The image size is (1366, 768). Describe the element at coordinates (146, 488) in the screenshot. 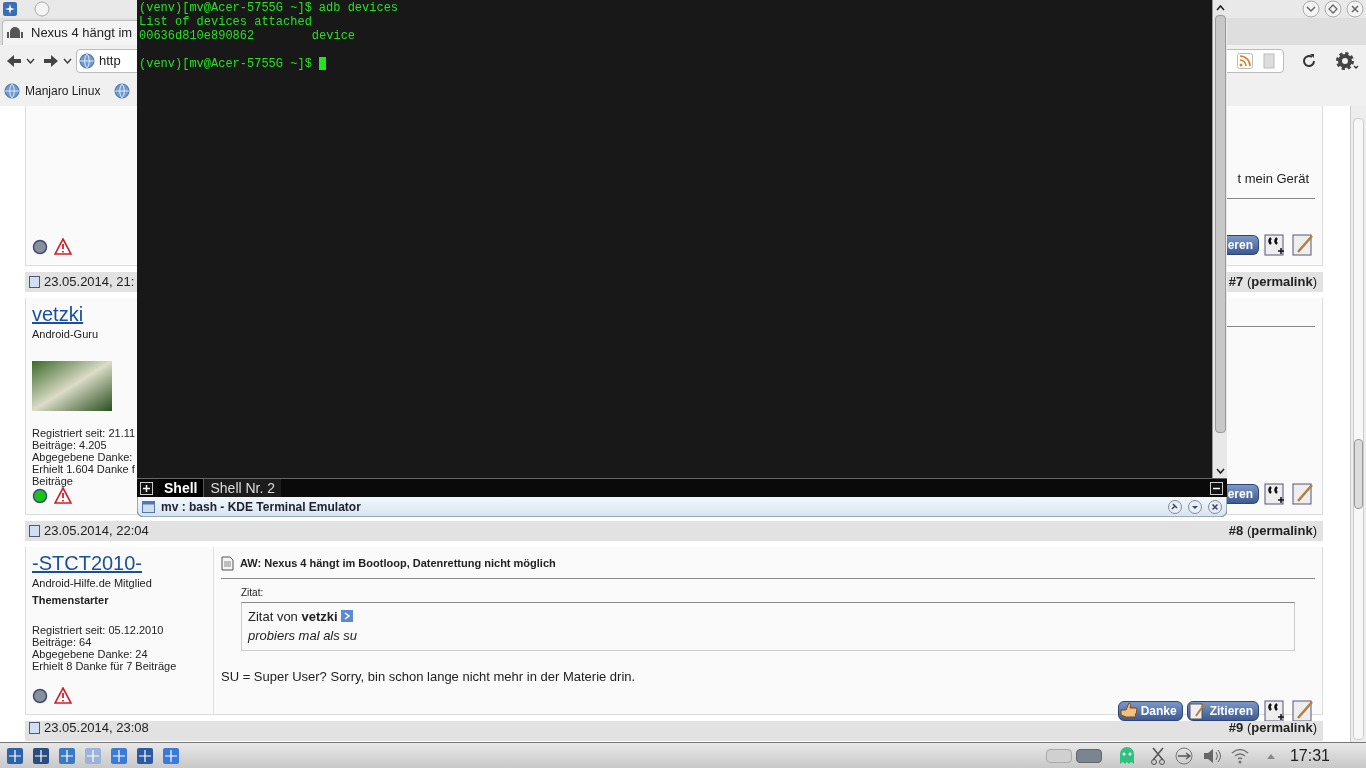

I see `new-tab-icon` at that location.